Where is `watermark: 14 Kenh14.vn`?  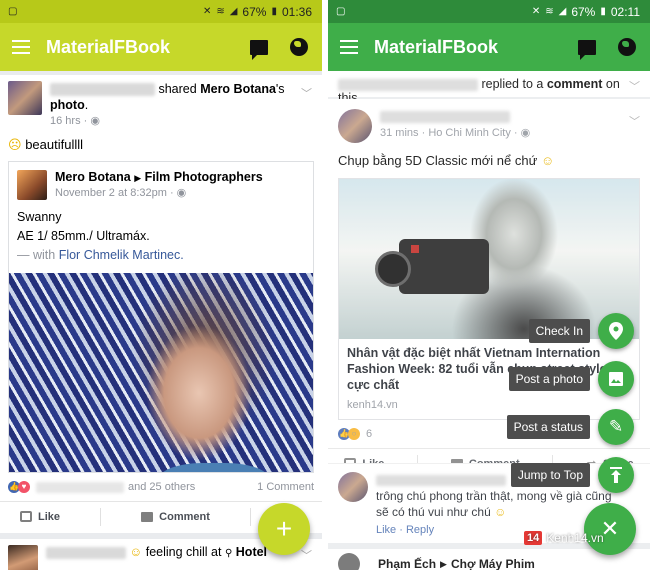 watermark: 14 Kenh14.vn is located at coordinates (564, 538).